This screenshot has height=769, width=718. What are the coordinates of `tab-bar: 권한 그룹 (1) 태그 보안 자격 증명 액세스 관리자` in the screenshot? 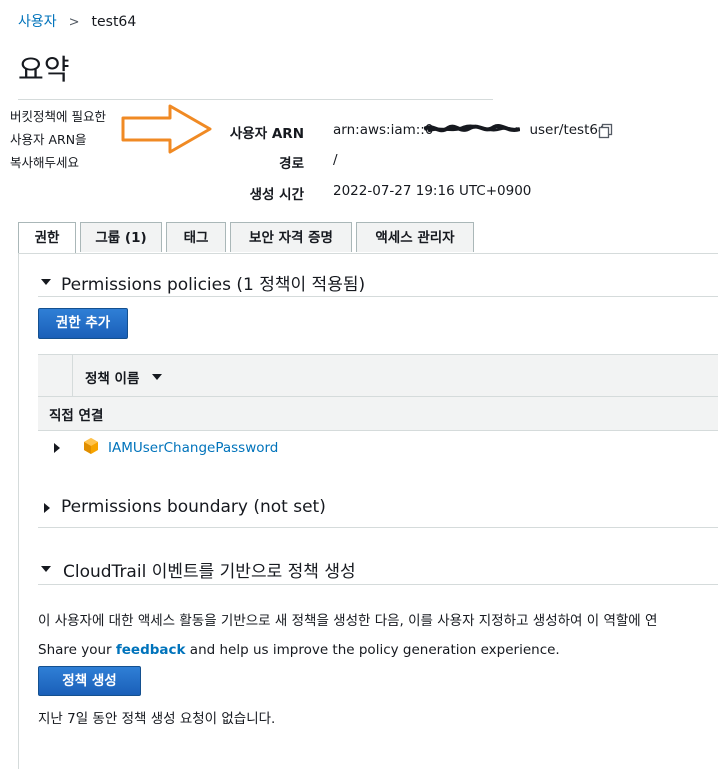 It's located at (368, 238).